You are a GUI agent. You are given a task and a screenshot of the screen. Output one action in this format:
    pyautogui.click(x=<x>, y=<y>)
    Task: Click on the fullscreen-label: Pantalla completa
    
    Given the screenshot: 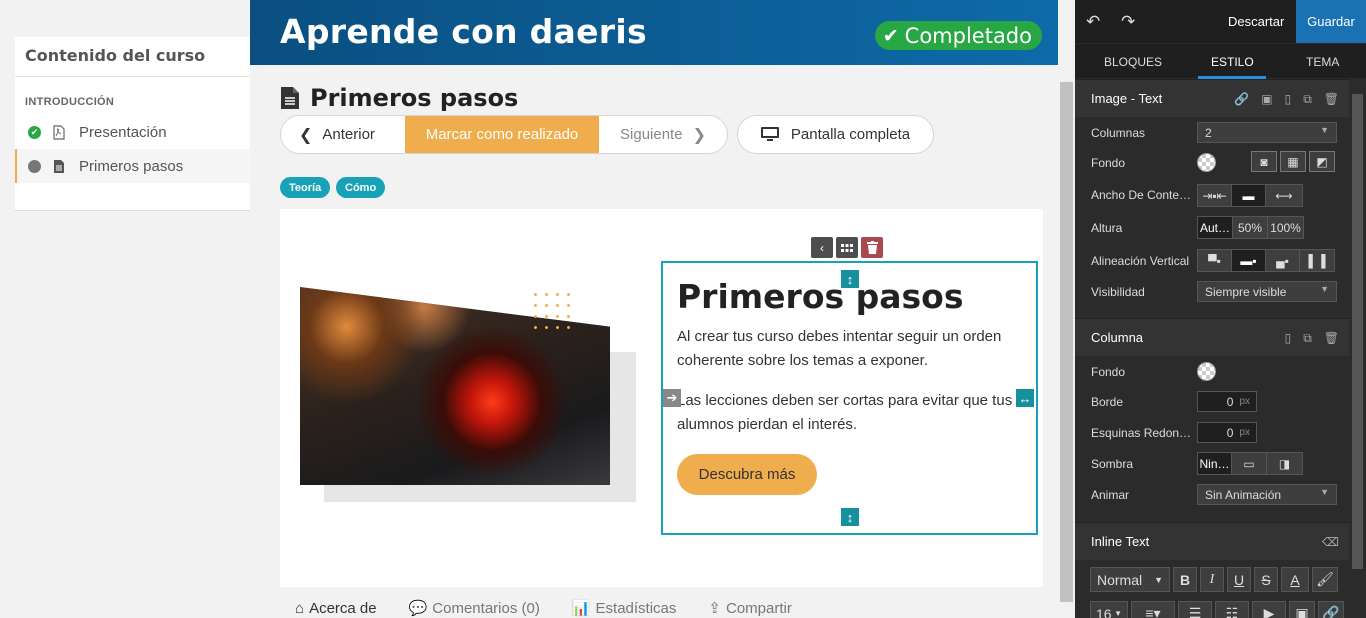 What is the action you would take?
    pyautogui.click(x=850, y=134)
    